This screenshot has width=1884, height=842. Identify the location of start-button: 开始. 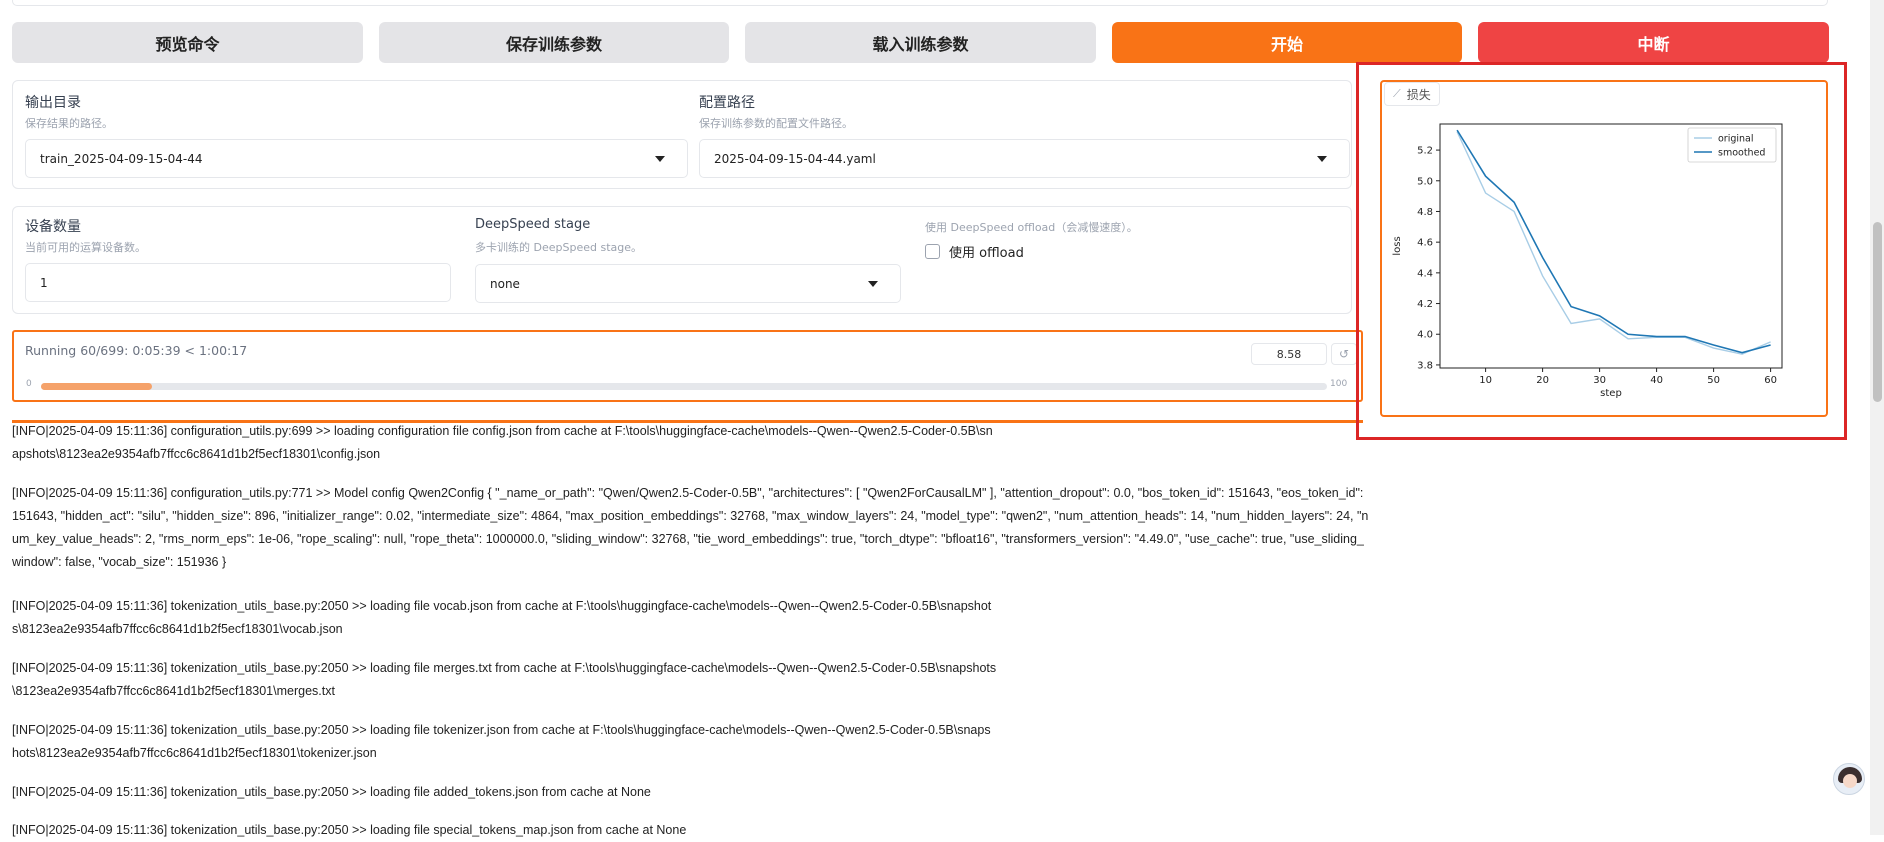
(1287, 42).